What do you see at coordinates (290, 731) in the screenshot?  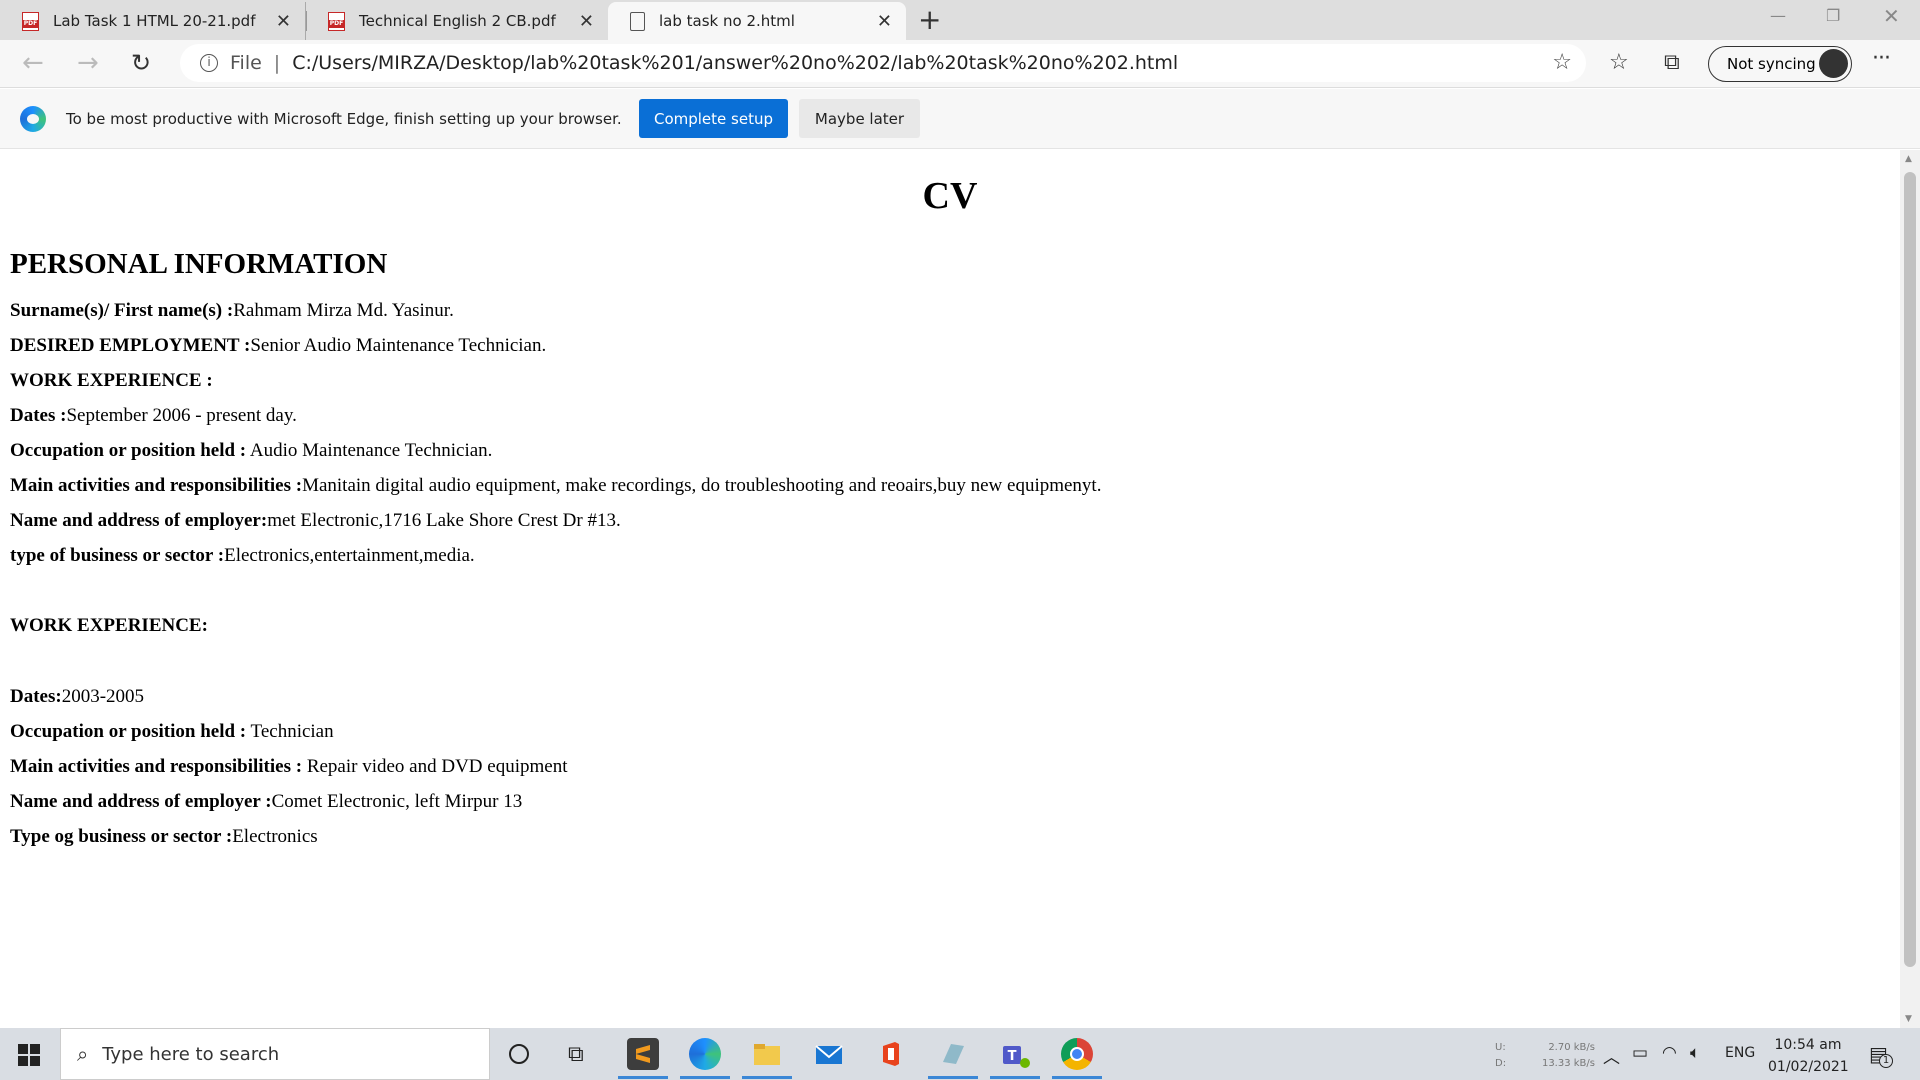 I see `cv-row-value: Technician` at bounding box center [290, 731].